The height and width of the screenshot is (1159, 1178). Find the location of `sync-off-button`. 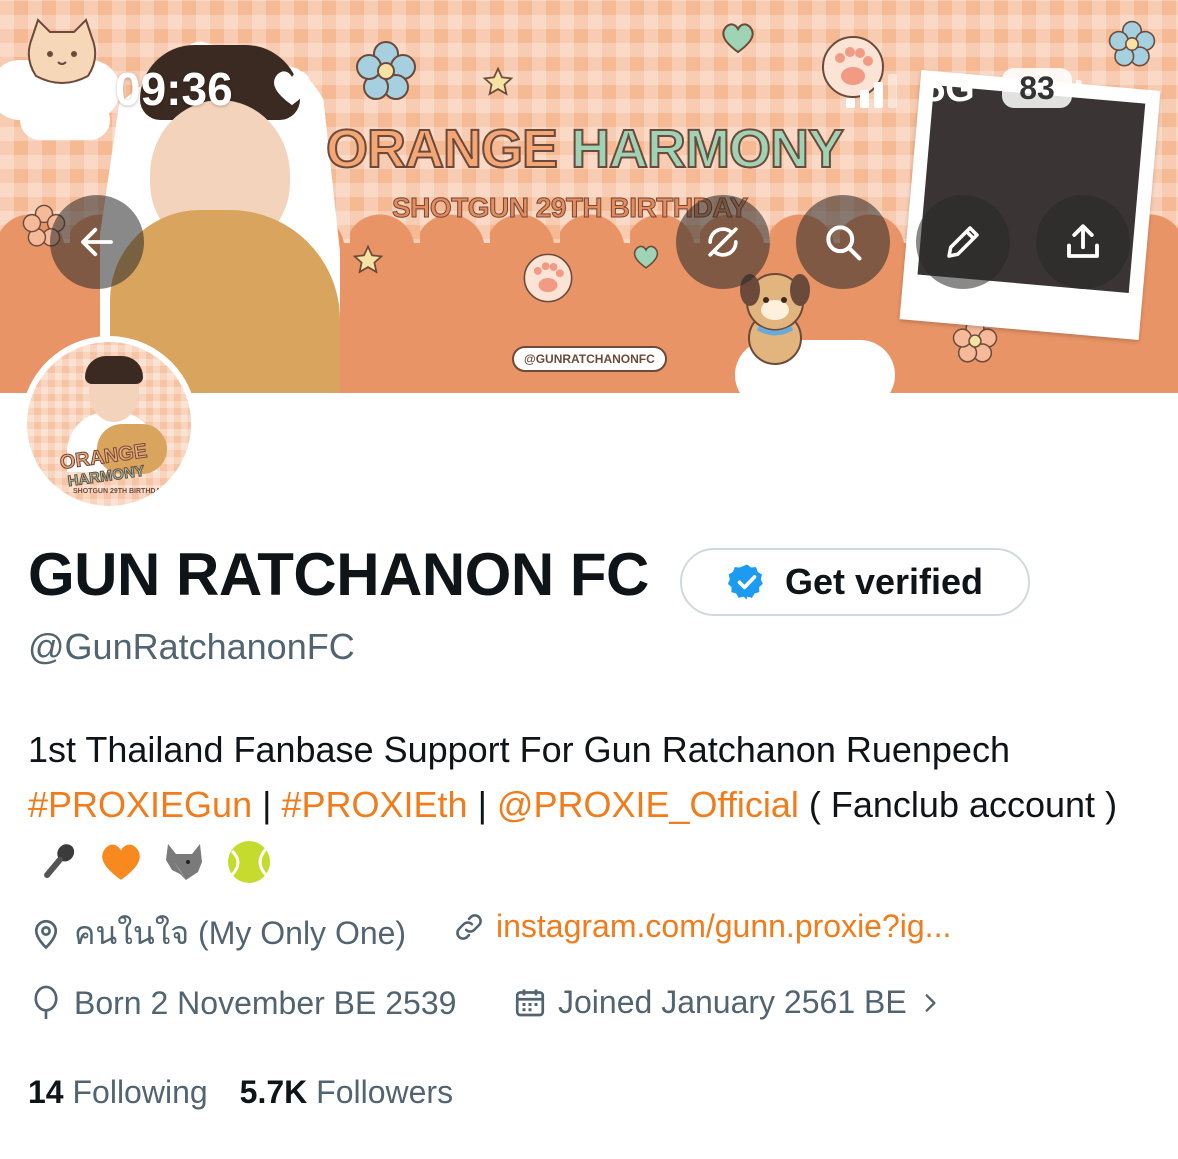

sync-off-button is located at coordinates (723, 242).